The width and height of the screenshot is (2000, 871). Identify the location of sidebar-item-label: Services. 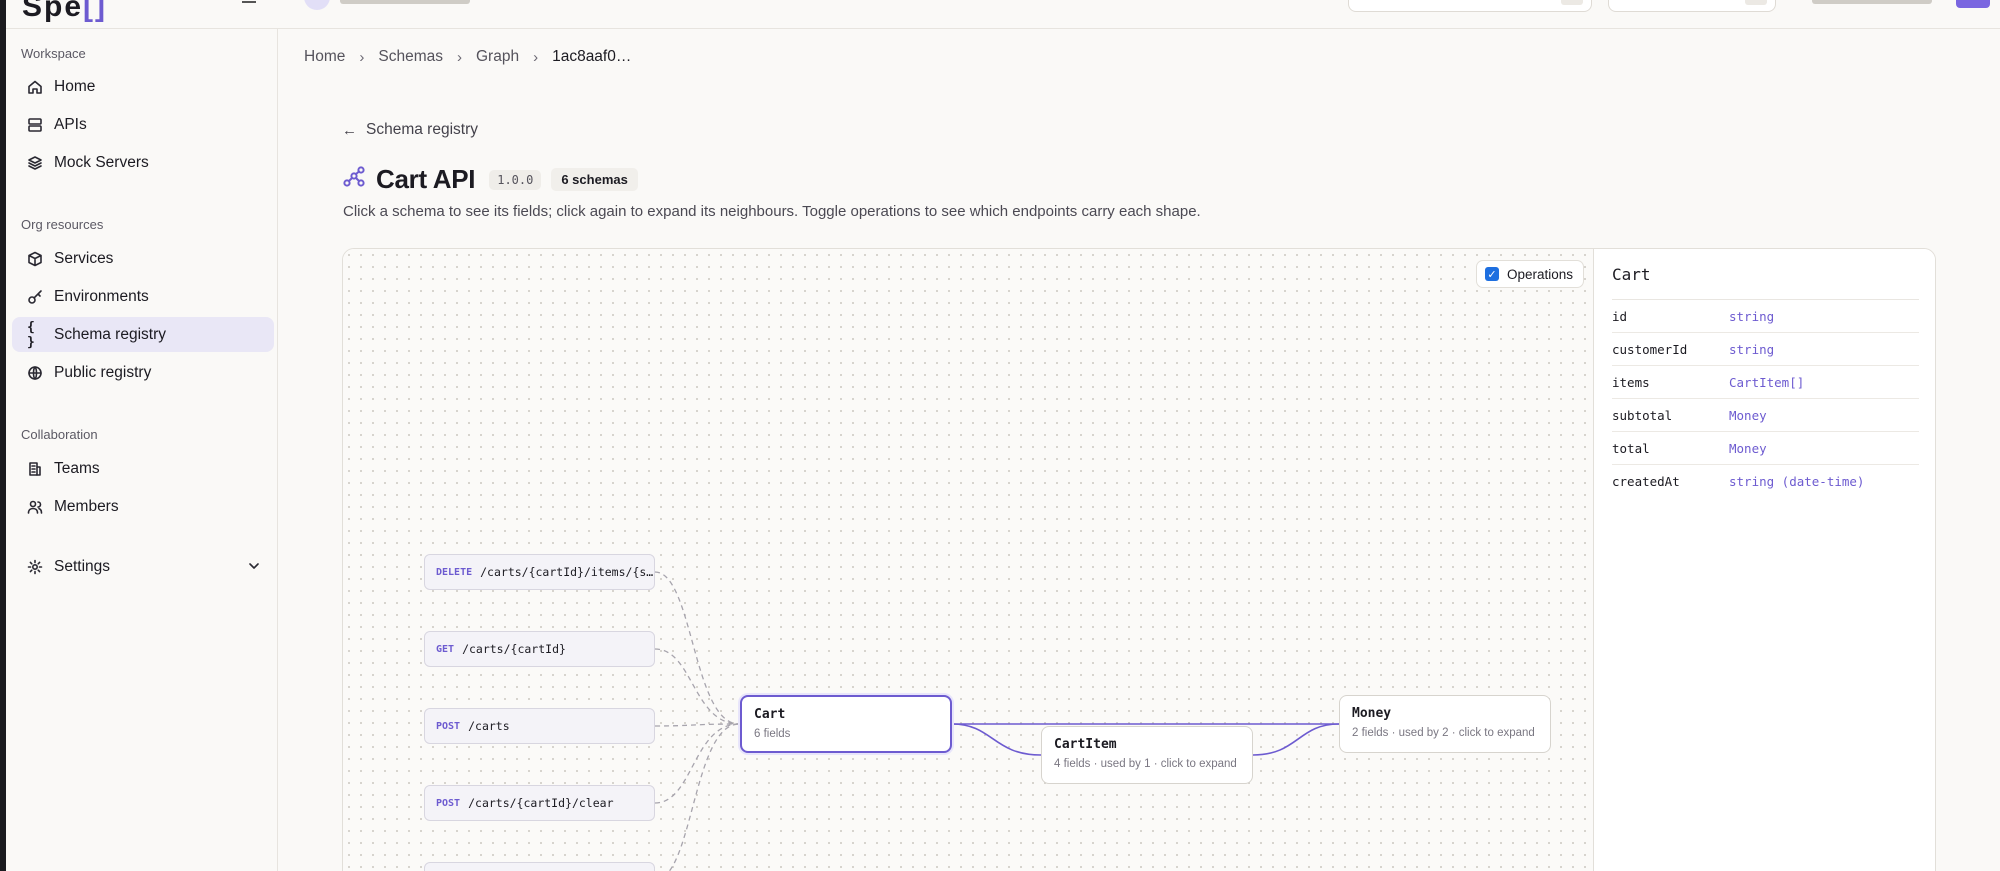
(84, 258).